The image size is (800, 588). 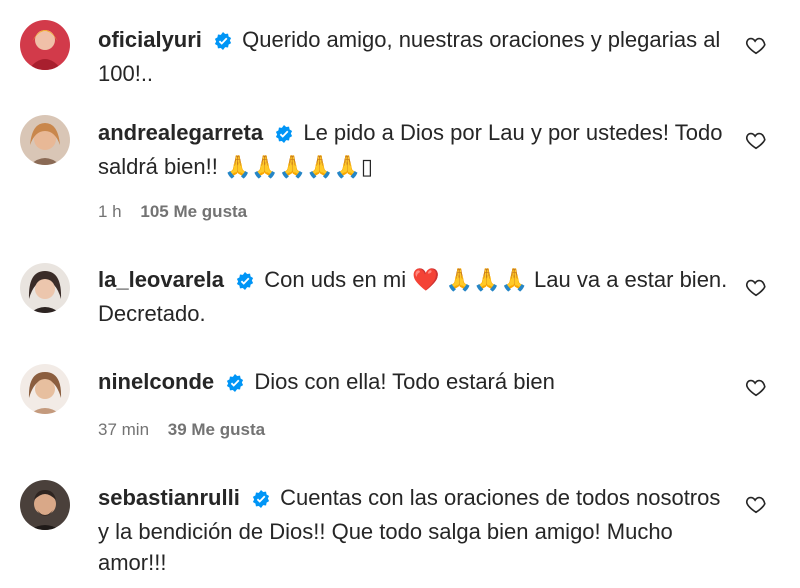 I want to click on comment-meta: 37 min 39 Me gusta, so click(x=181, y=430).